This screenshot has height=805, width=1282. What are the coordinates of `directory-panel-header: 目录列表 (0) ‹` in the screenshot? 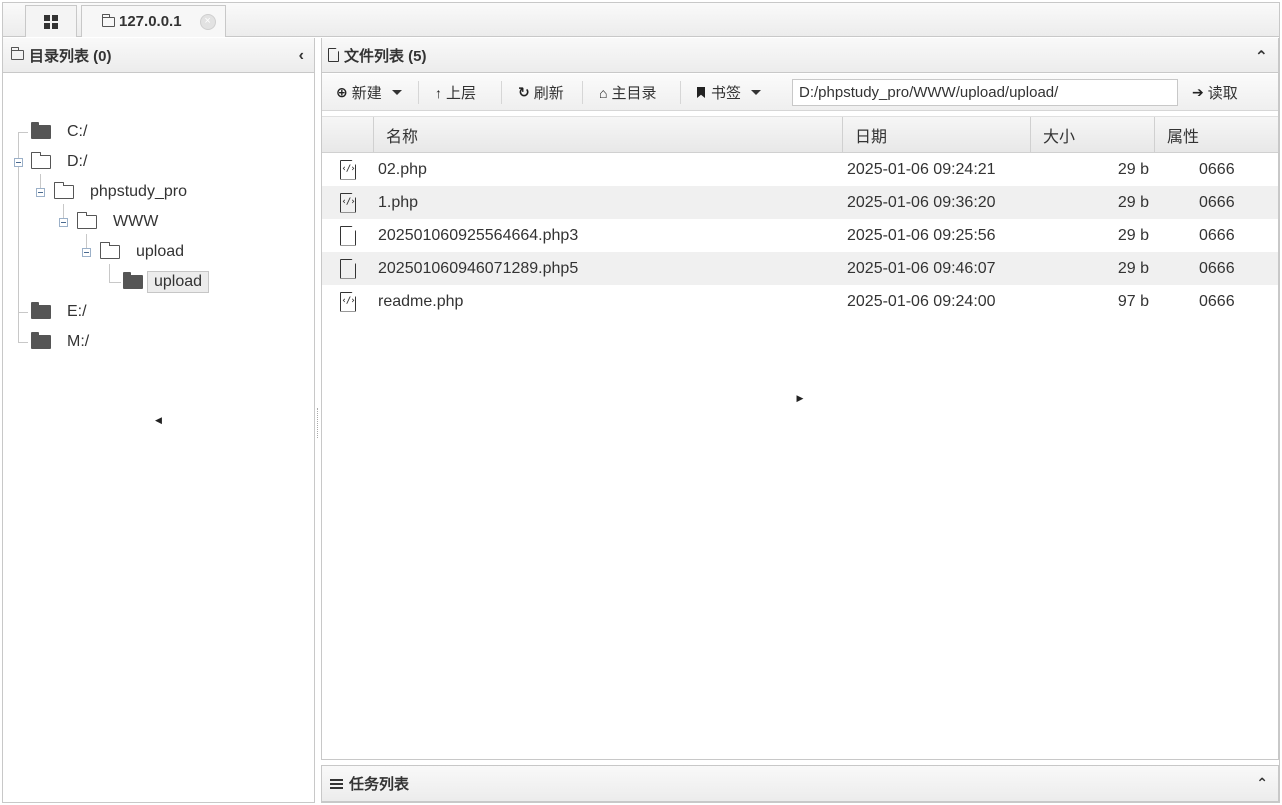 It's located at (158, 55).